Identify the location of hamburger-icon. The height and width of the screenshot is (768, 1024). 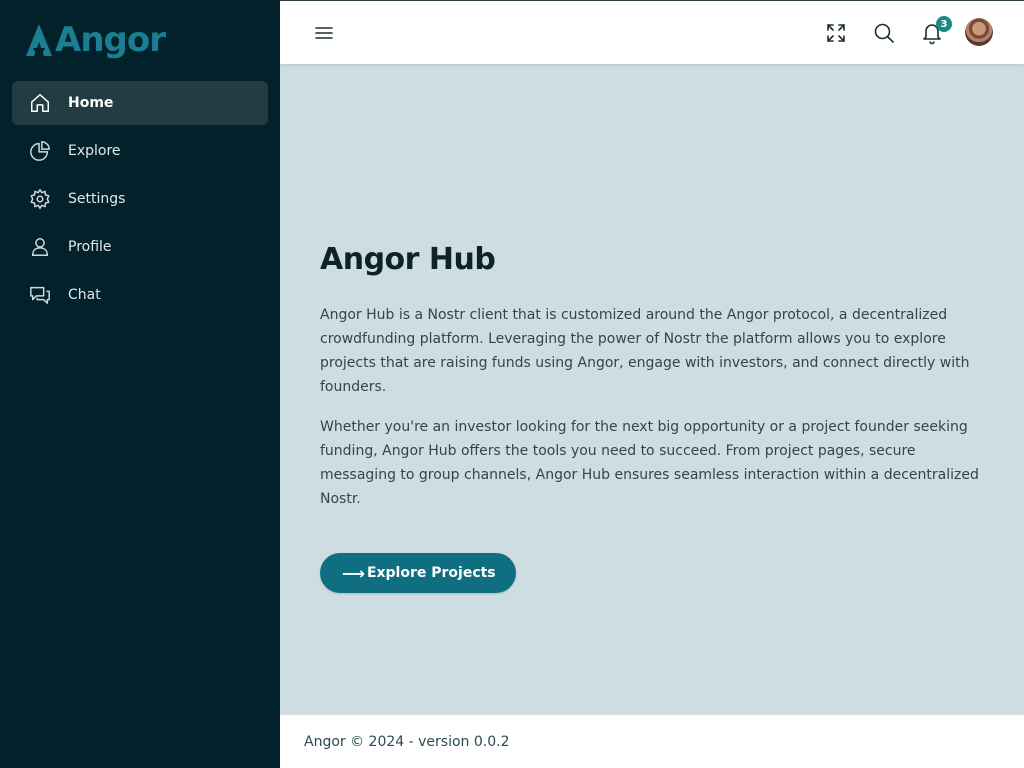
(324, 33).